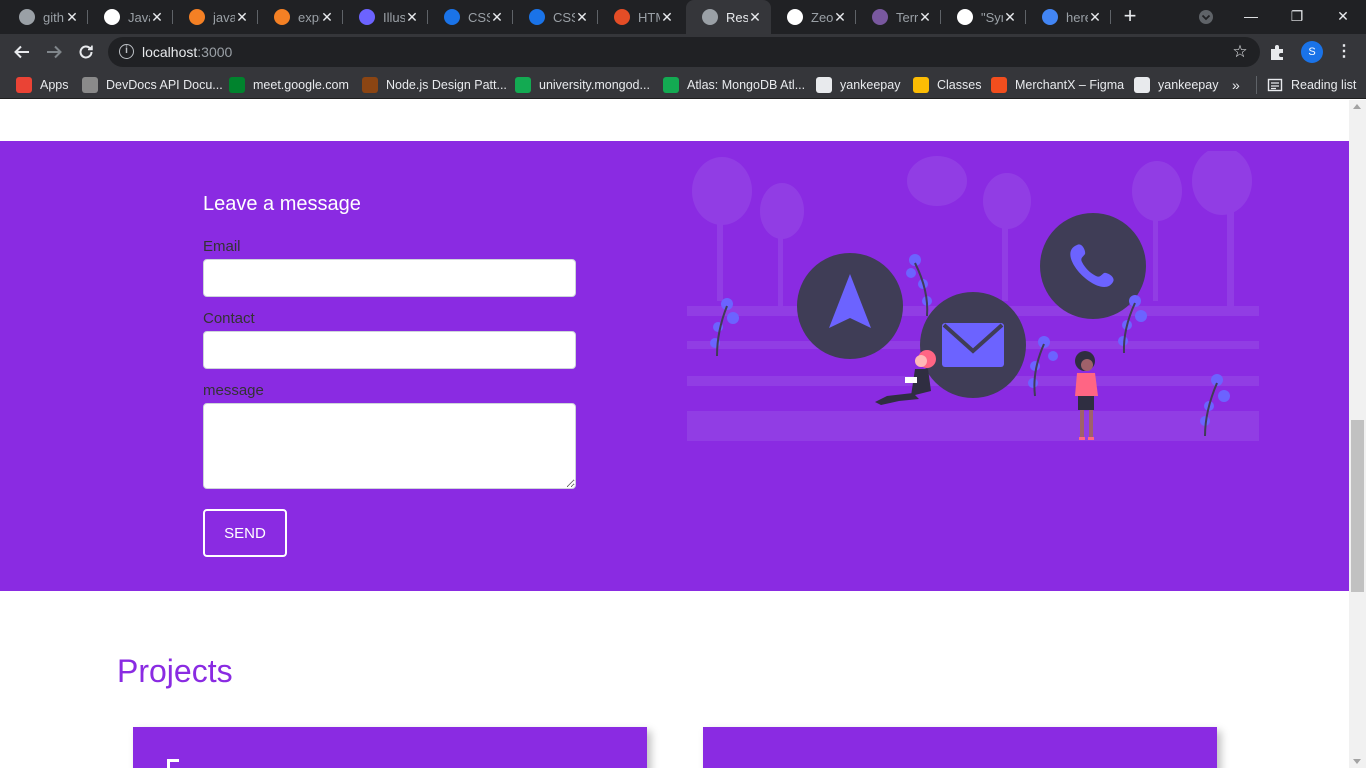 This screenshot has width=1366, height=768. I want to click on browser-menu-icon: ⋮, so click(1344, 52).